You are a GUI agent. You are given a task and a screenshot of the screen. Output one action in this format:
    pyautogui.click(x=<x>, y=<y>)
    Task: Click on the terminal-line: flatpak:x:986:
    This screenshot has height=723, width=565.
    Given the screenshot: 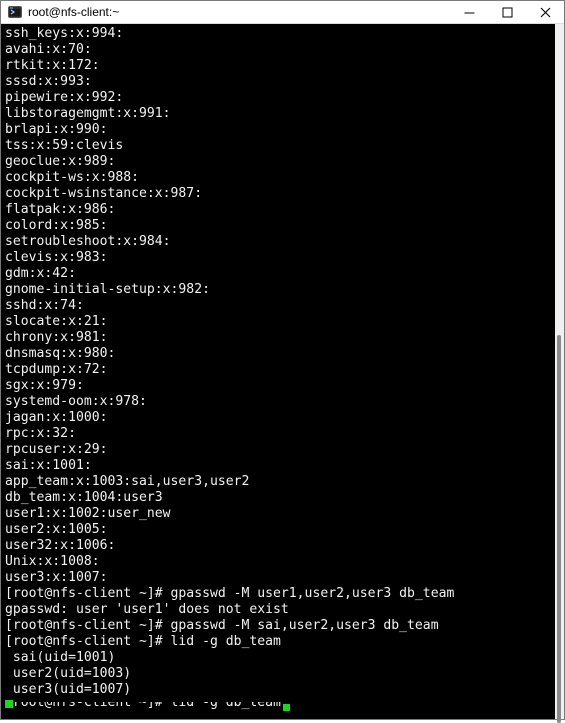 What is the action you would take?
    pyautogui.click(x=60, y=209)
    